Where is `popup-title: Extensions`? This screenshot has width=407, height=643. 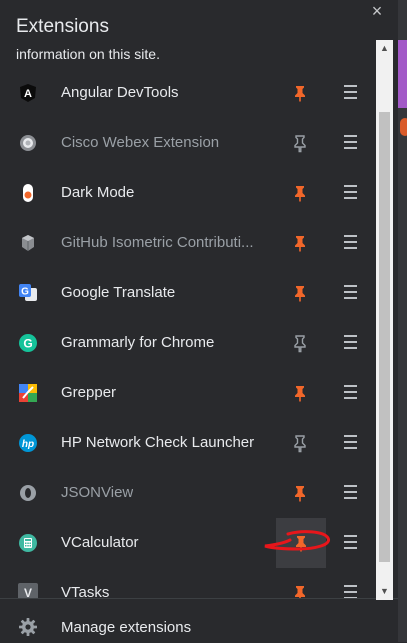 popup-title: Extensions is located at coordinates (62, 26).